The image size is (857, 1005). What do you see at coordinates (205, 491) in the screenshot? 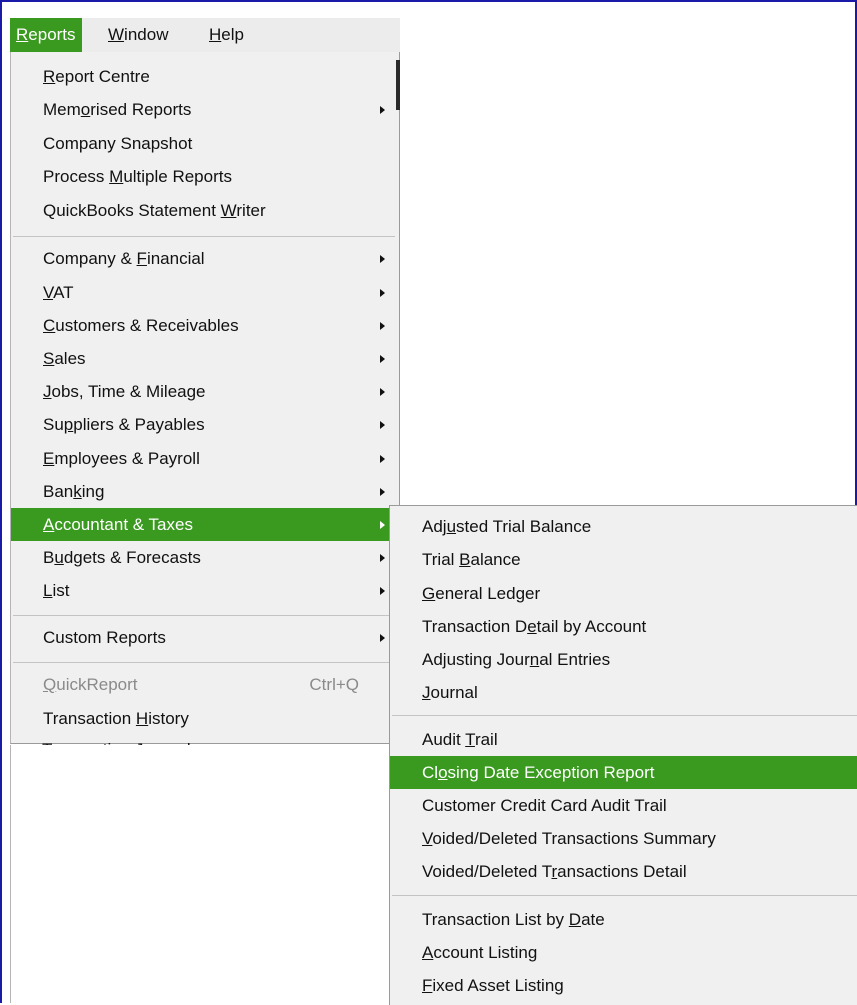
I see `menu-item-banking: Banking` at bounding box center [205, 491].